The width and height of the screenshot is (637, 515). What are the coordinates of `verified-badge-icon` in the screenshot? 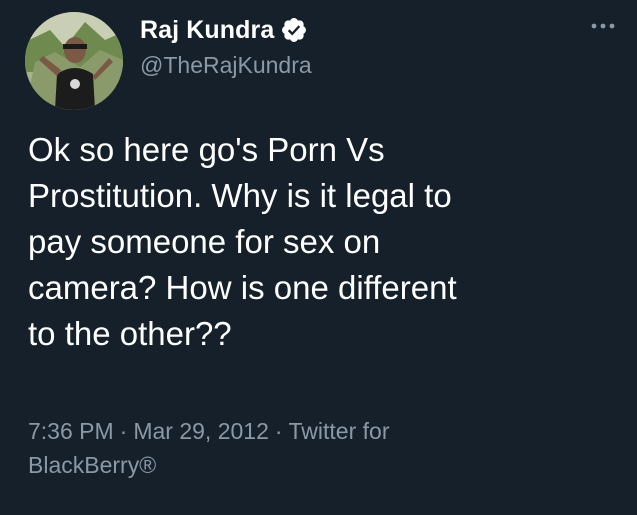 It's located at (294, 30).